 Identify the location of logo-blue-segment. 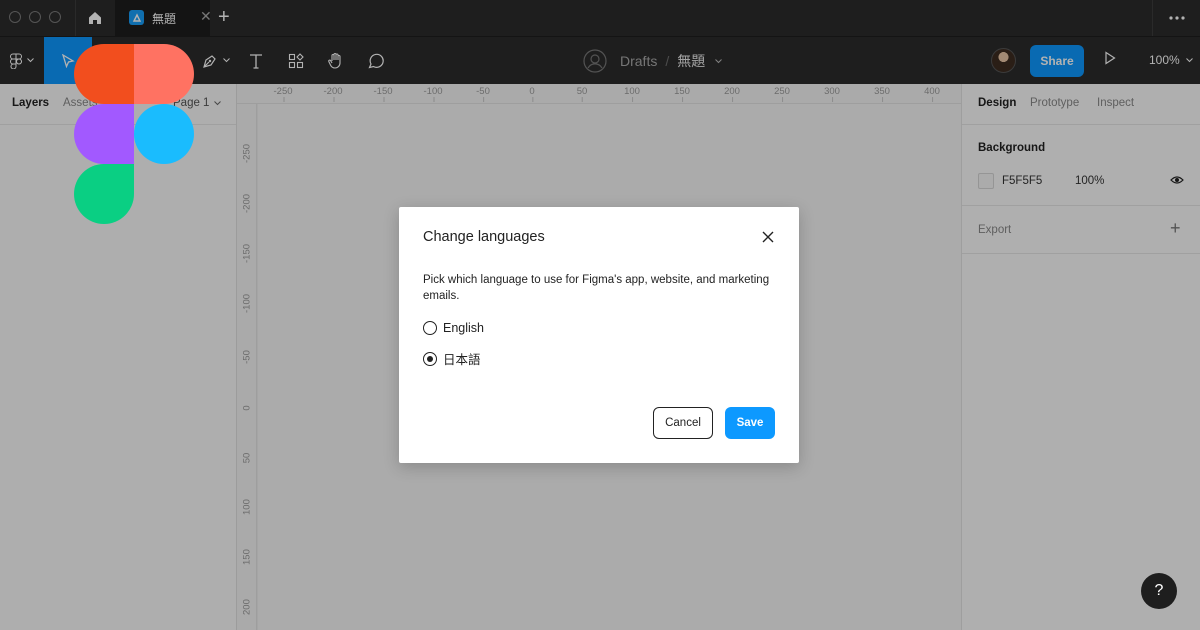
(164, 134).